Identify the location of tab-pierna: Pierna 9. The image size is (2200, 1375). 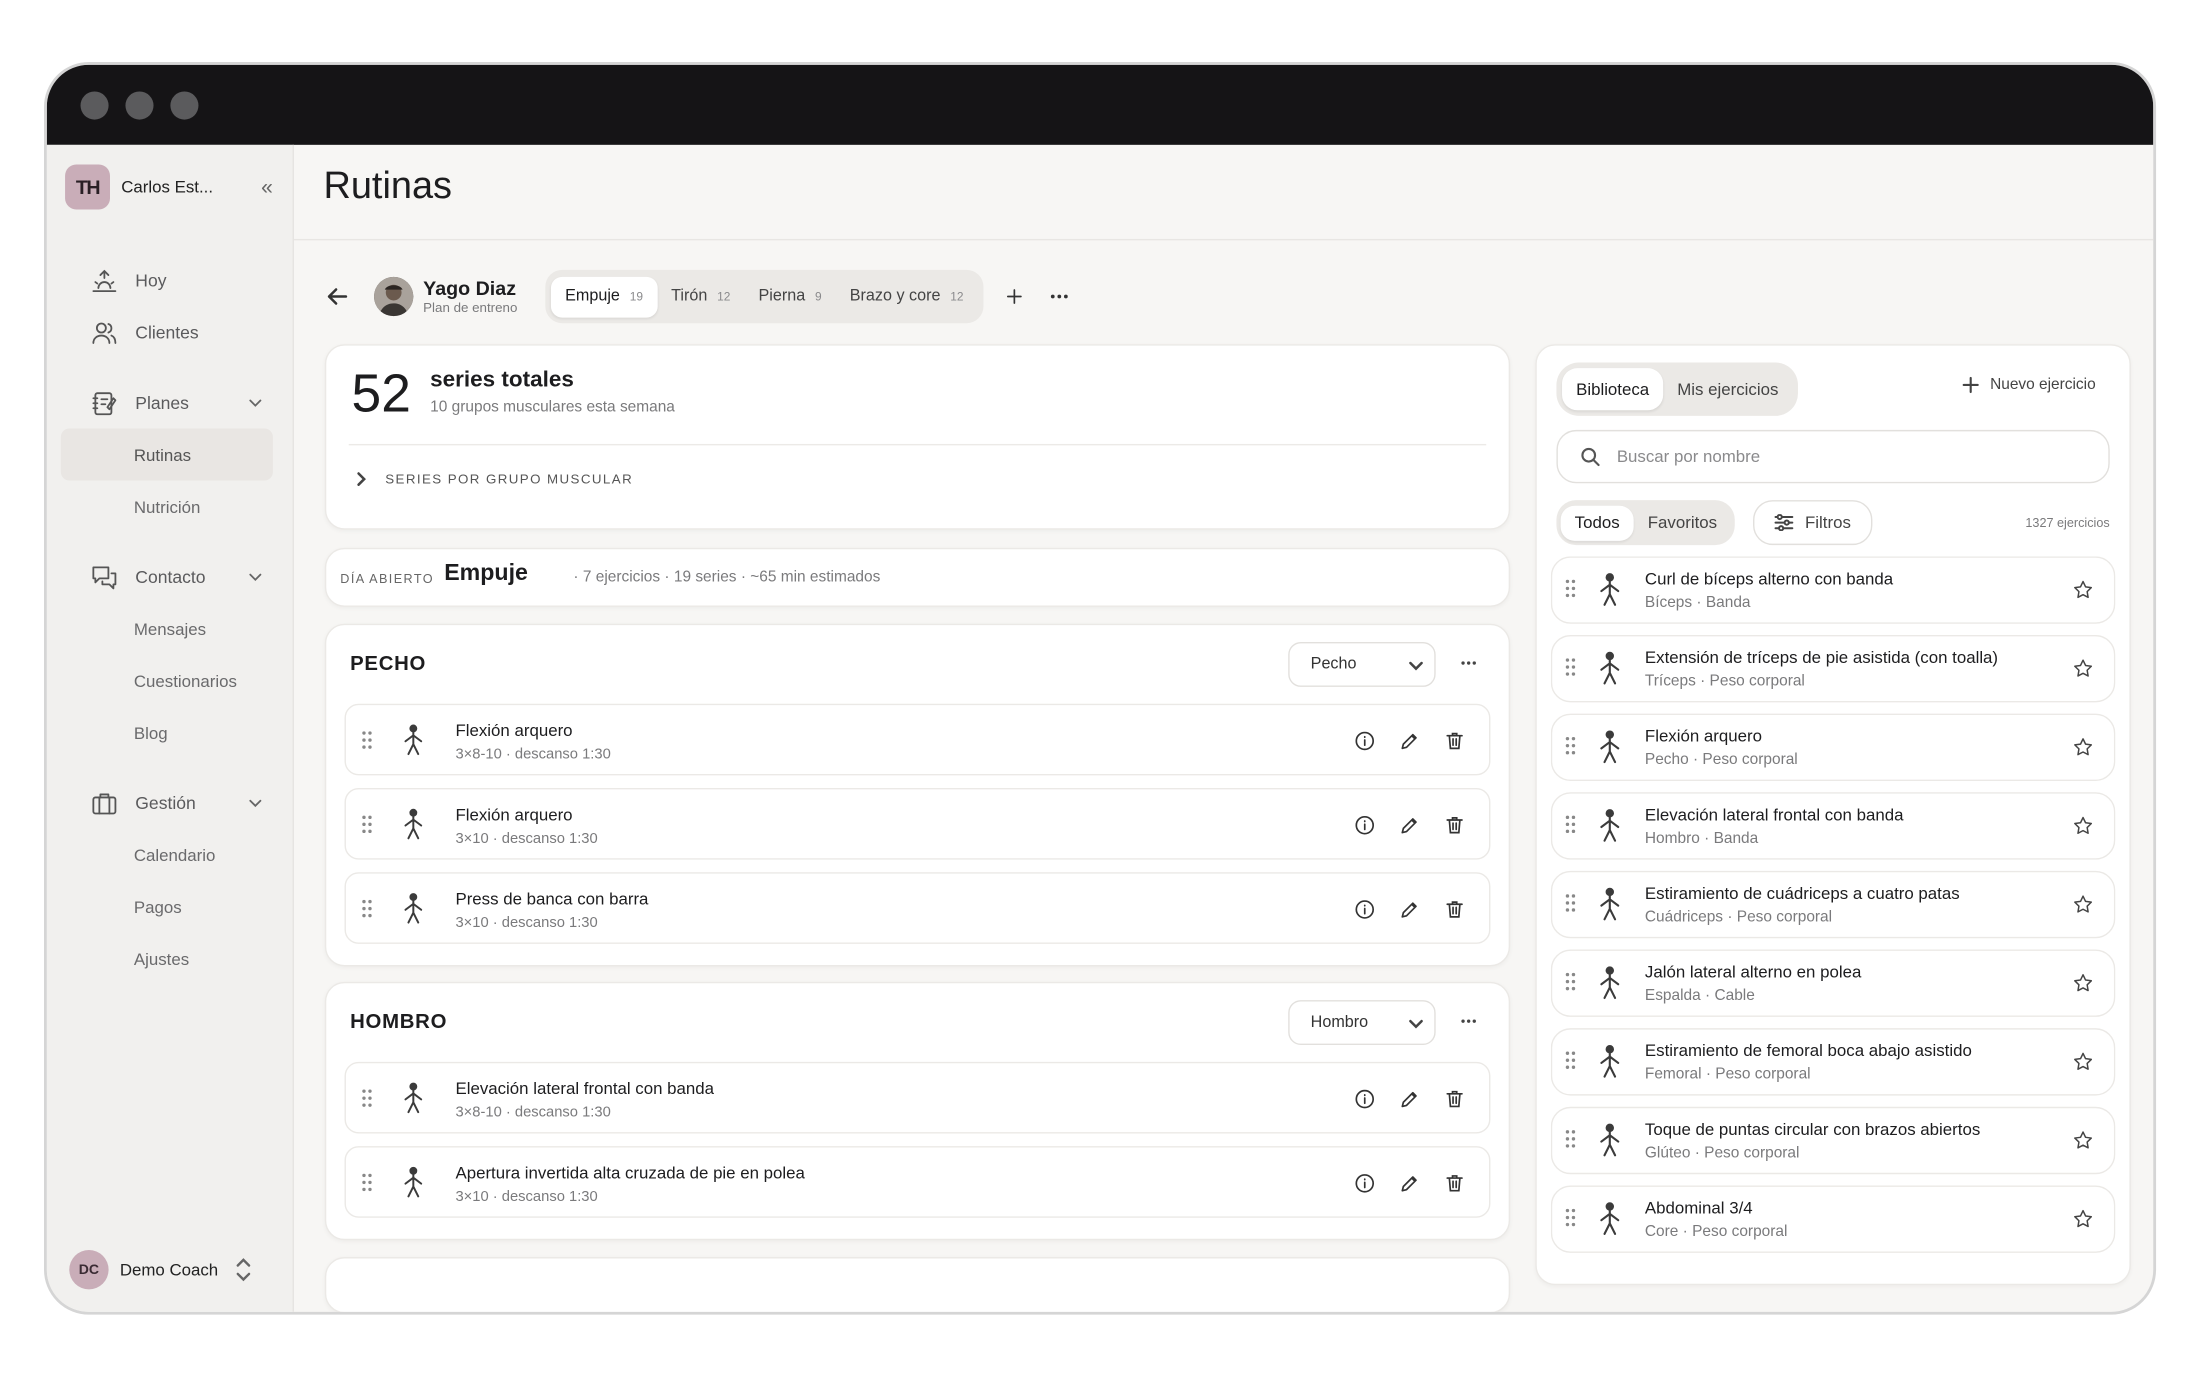
(789, 296).